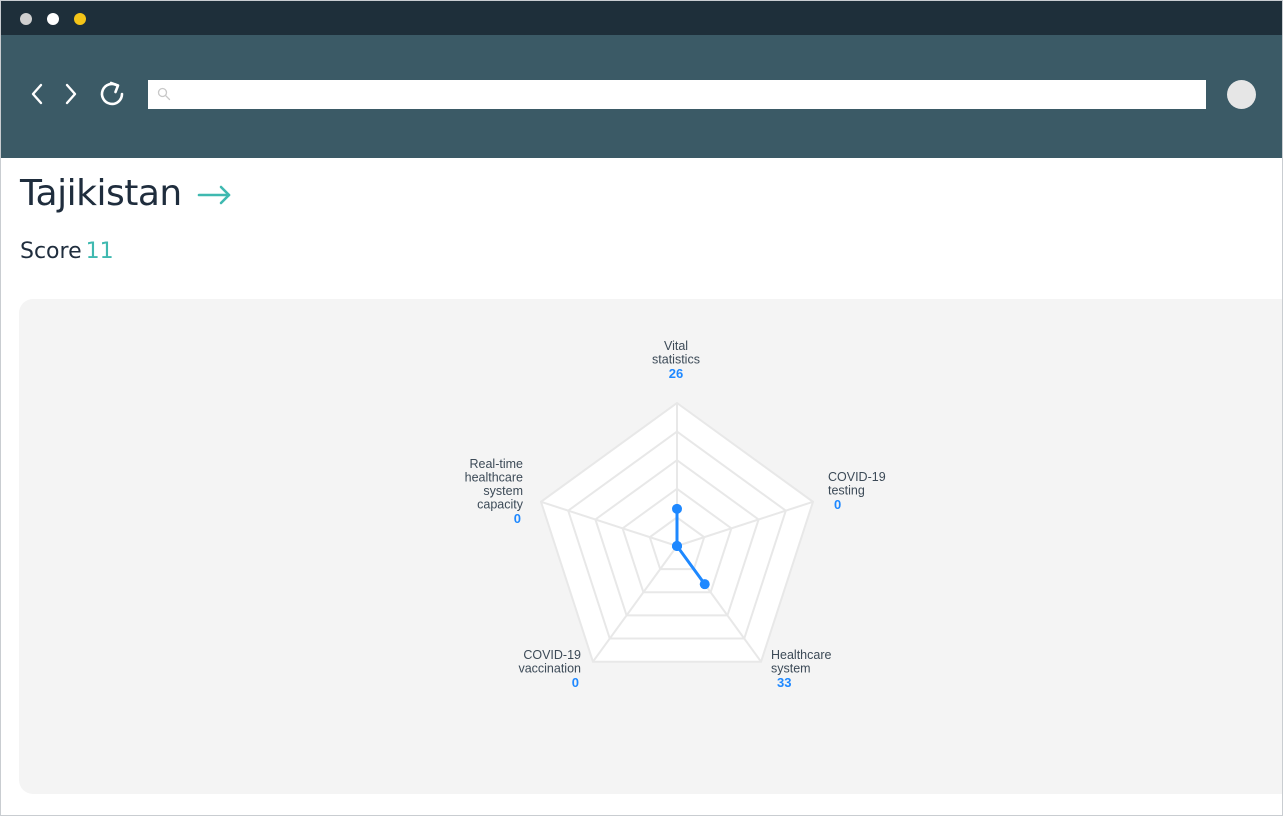 The image size is (1283, 816). Describe the element at coordinates (784, 682) in the screenshot. I see `radar-axis-value: 33` at that location.